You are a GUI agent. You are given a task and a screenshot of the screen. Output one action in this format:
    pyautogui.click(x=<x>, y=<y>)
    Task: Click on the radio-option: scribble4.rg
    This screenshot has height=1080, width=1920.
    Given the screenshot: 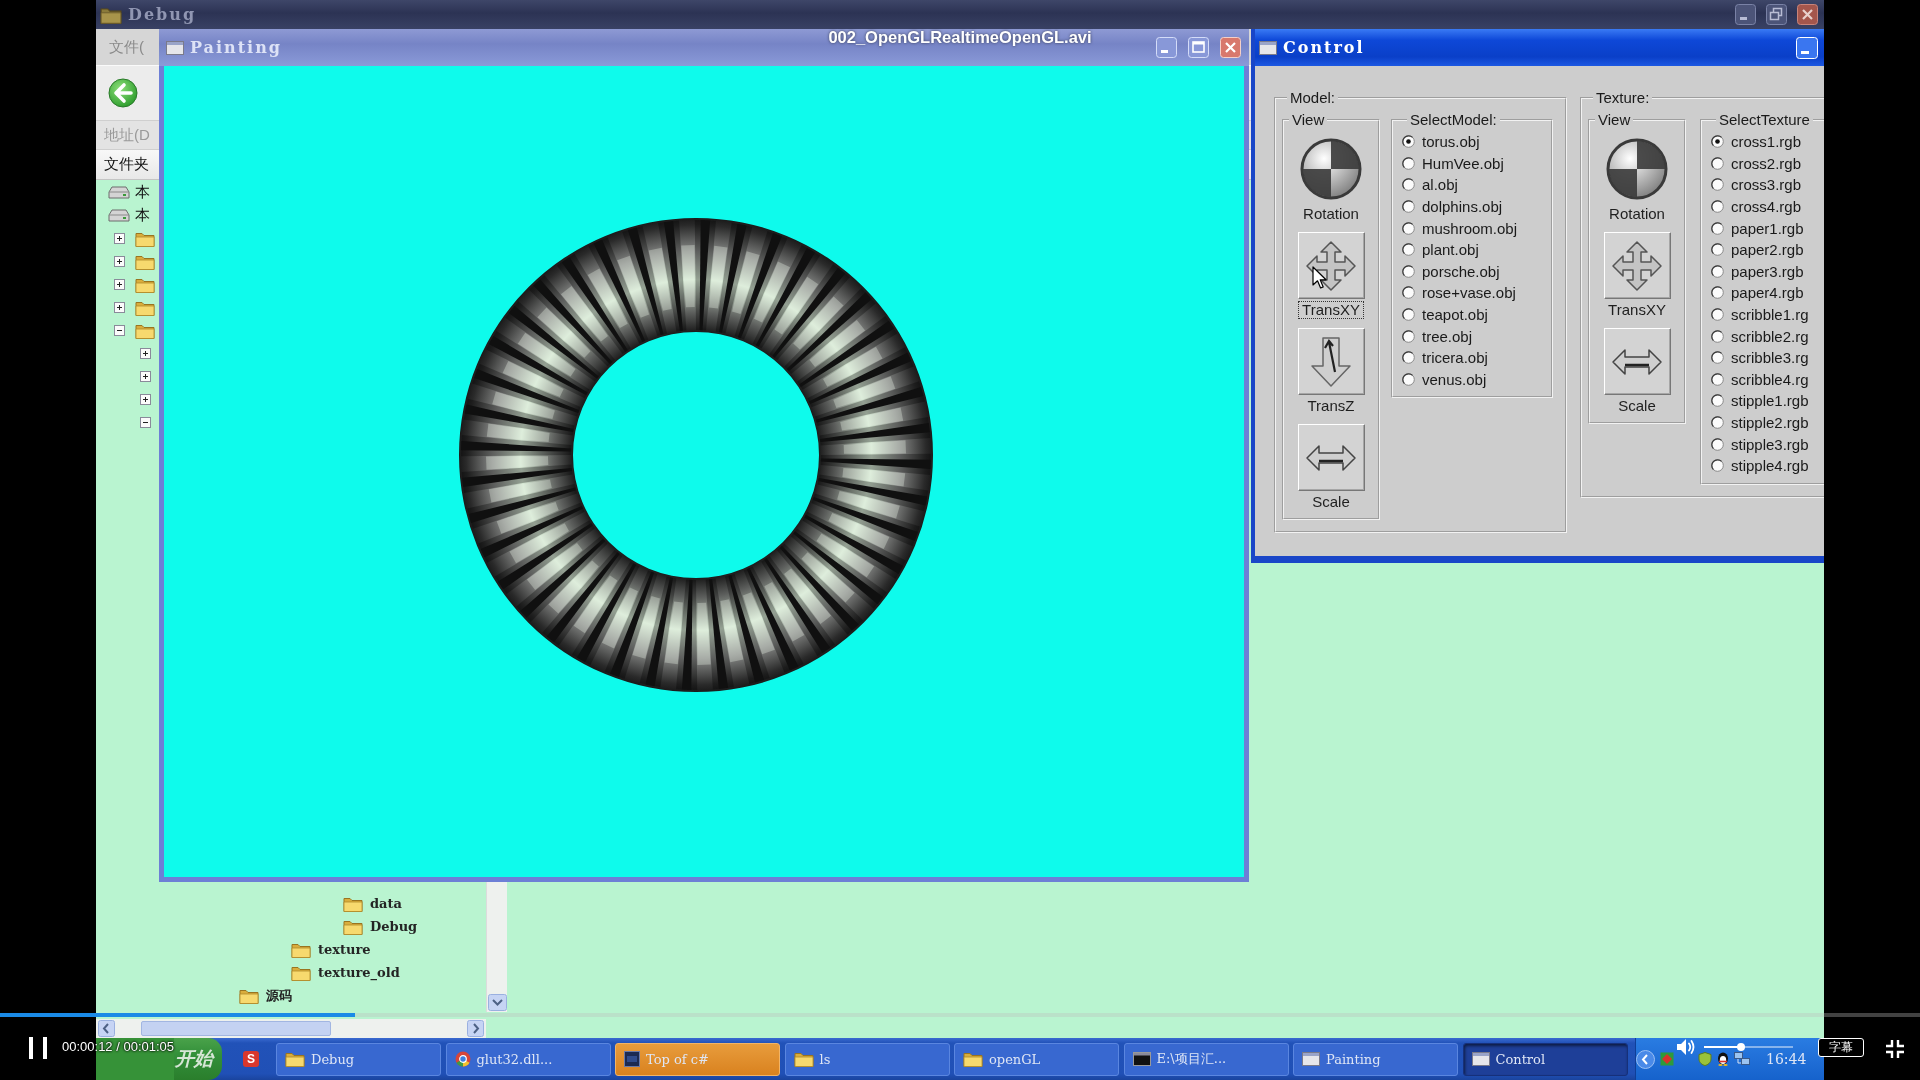 What is the action you would take?
    pyautogui.click(x=1767, y=379)
    